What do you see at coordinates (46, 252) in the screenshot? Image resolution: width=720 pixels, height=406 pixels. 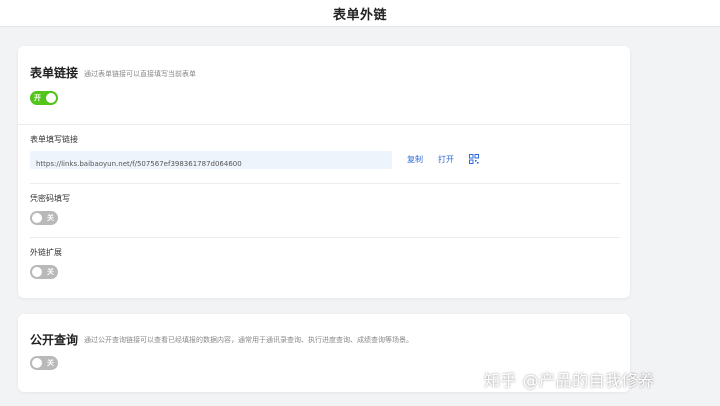 I see `link-extension-label: 外链扩展` at bounding box center [46, 252].